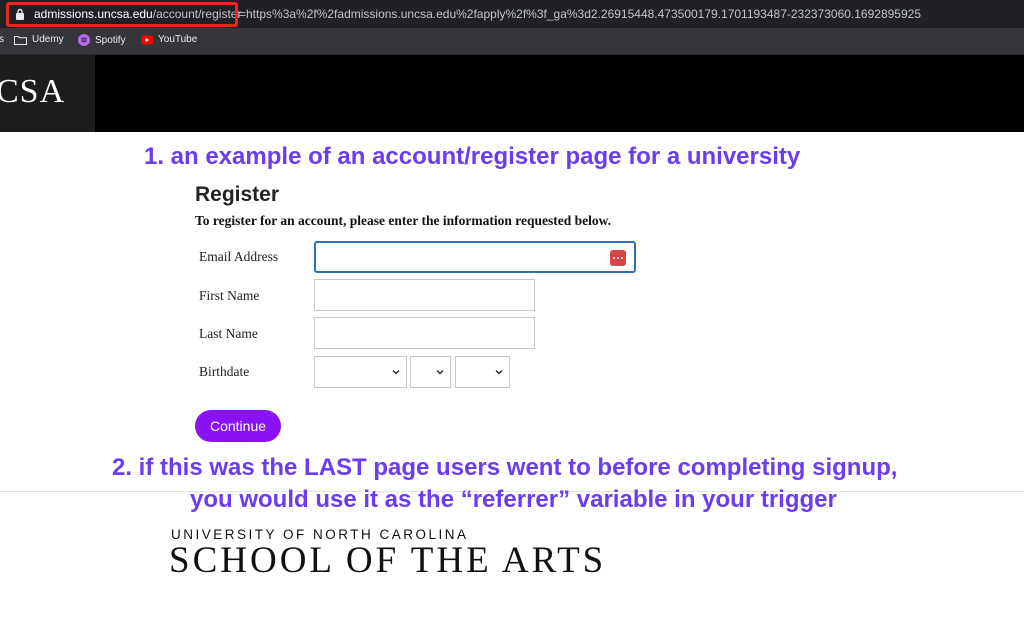 The width and height of the screenshot is (1024, 625). I want to click on last-name-label: Last Name, so click(228, 333).